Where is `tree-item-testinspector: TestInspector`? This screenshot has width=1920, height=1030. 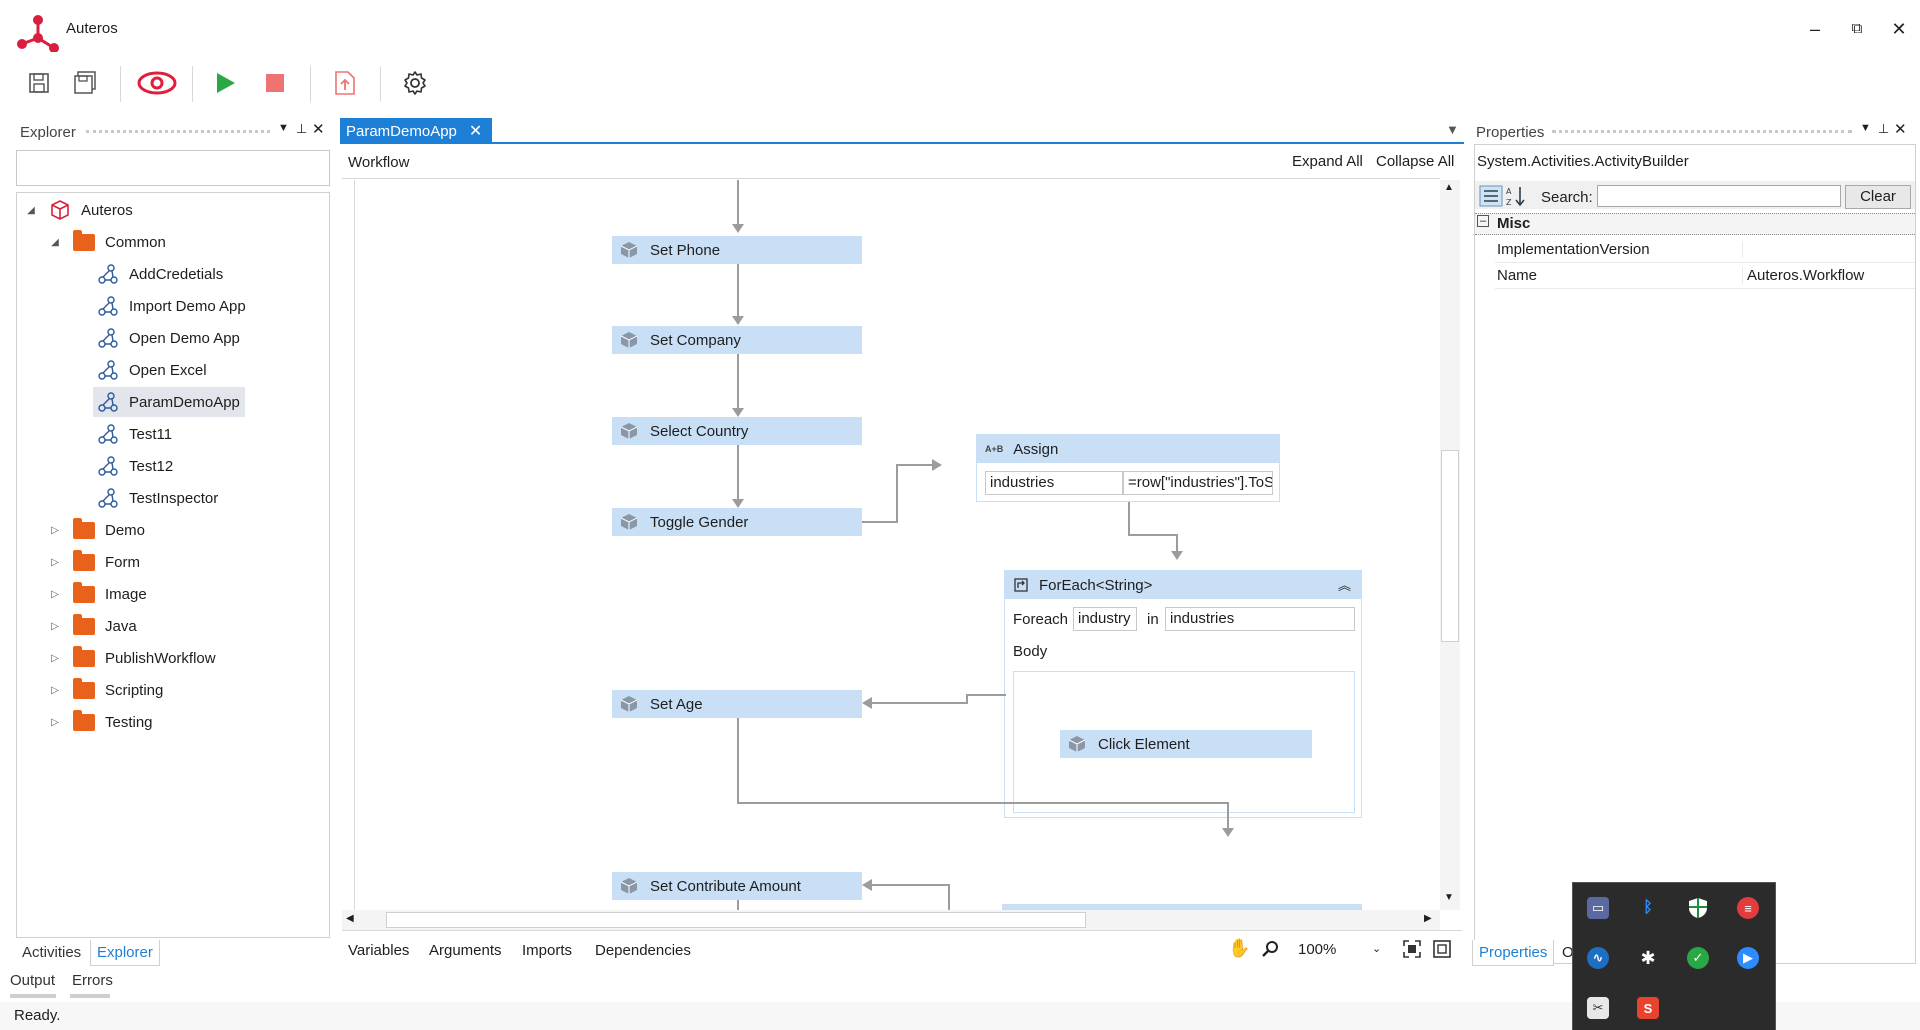 tree-item-testinspector: TestInspector is located at coordinates (157, 498).